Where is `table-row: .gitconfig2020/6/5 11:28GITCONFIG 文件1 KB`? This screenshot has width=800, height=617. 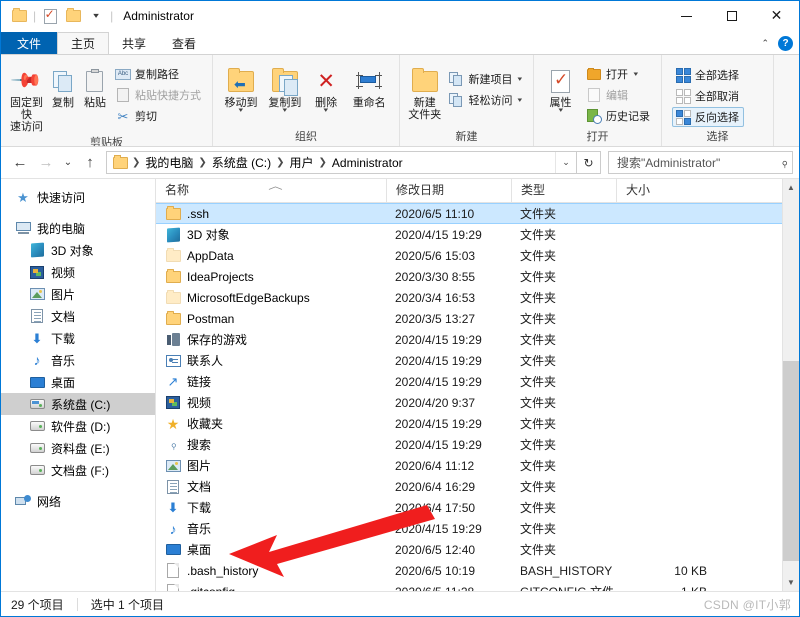
table-row: .gitconfig2020/6/5 11:28GITCONFIG 文件1 KB is located at coordinates (477, 586).